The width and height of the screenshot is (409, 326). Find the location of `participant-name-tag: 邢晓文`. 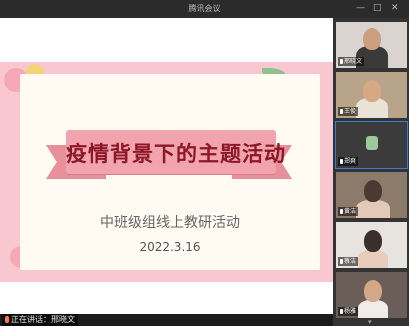

participant-name-tag: 邢晓文 is located at coordinates (351, 61).